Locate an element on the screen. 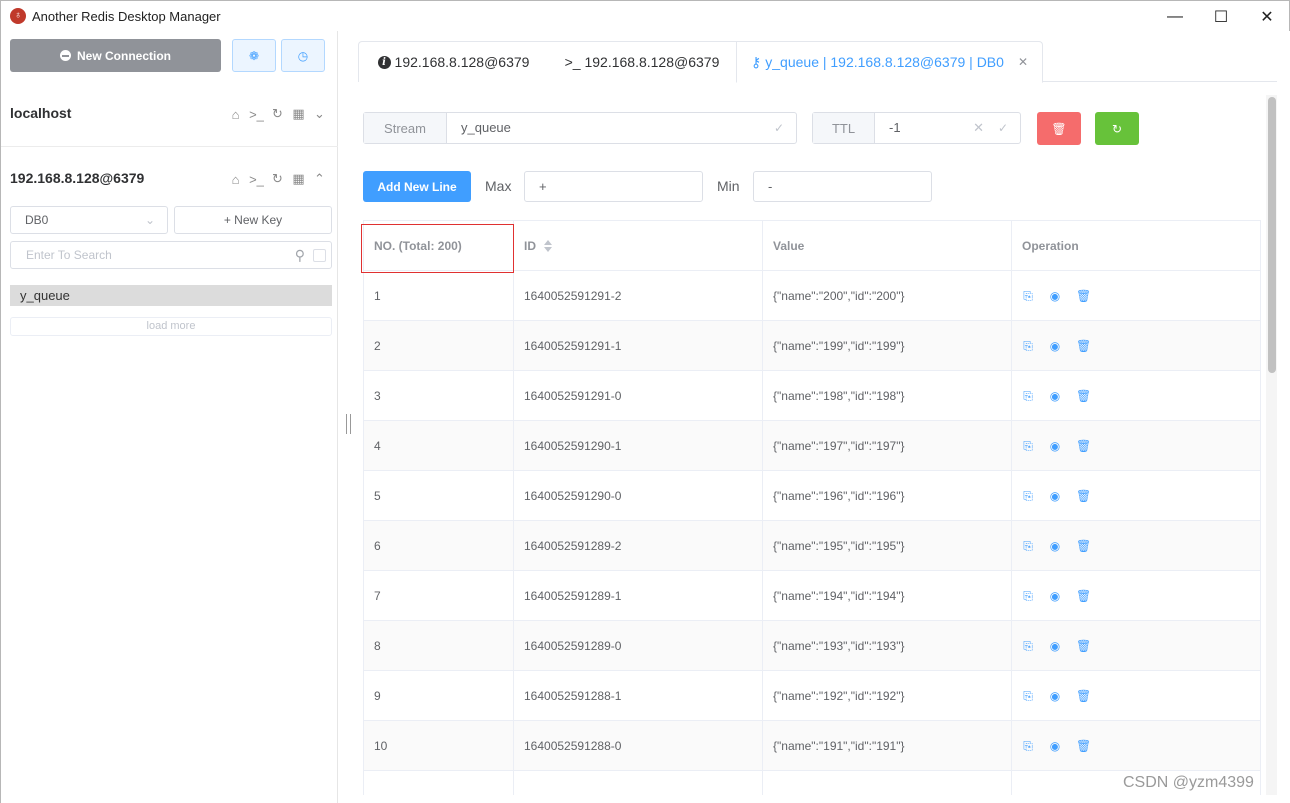  search-icon: ⚲ is located at coordinates (300, 255).